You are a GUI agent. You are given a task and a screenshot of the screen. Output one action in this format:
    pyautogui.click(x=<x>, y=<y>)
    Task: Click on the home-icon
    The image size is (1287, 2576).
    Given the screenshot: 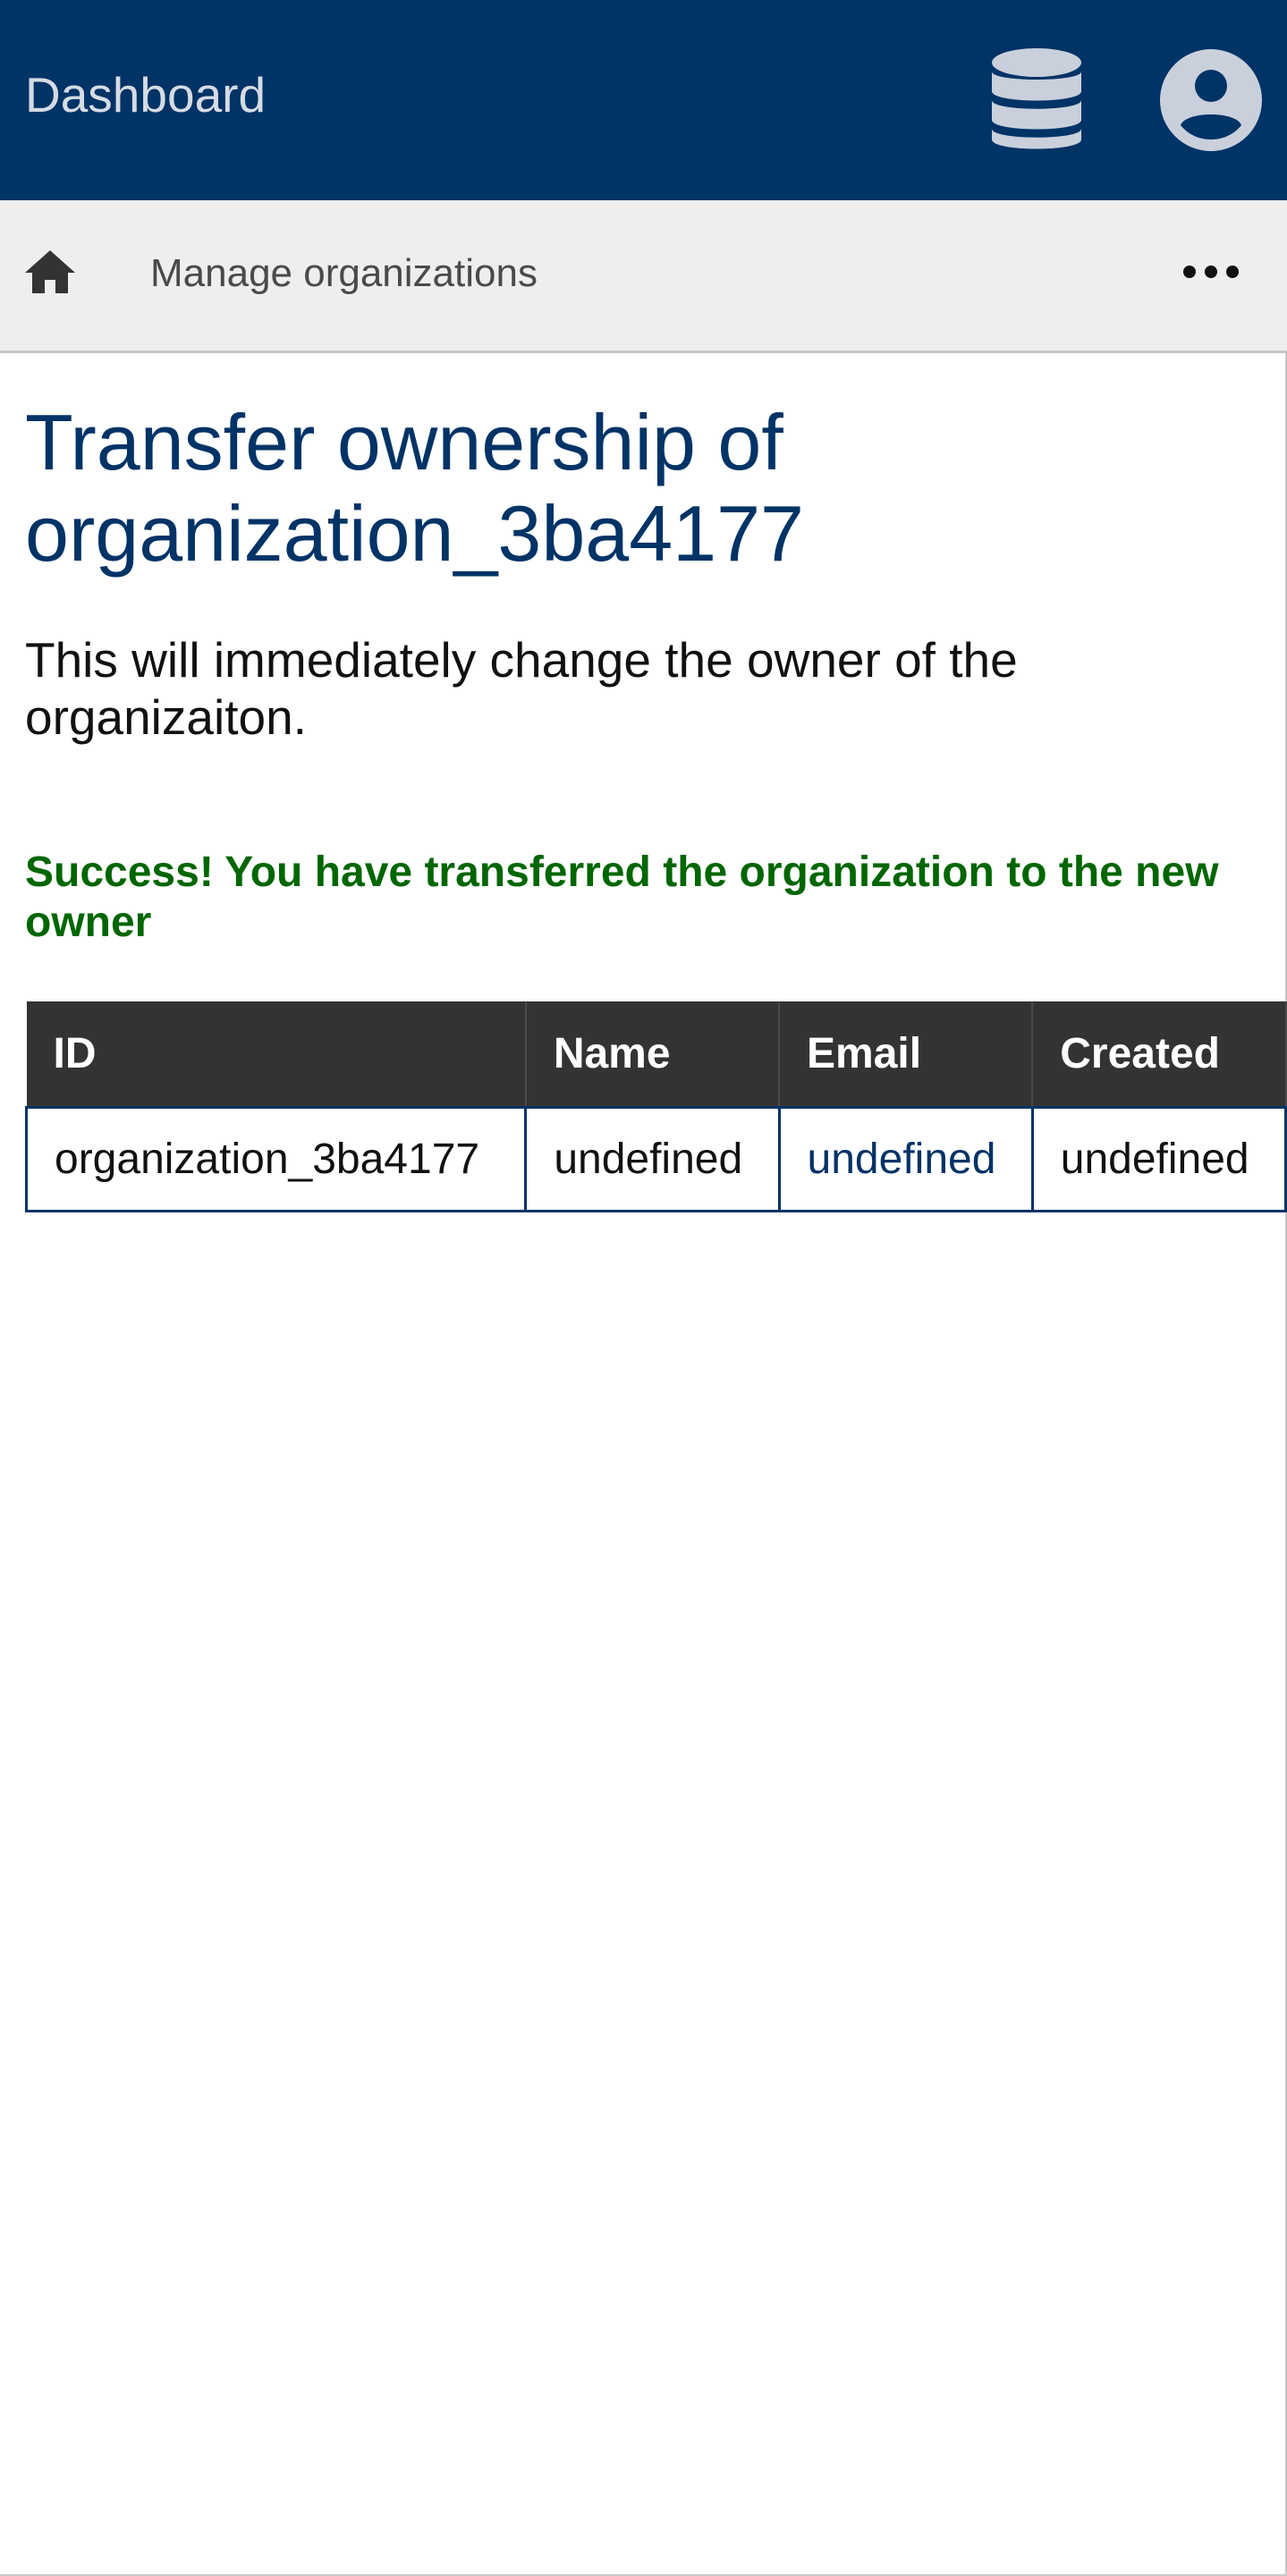 What is the action you would take?
    pyautogui.click(x=50, y=271)
    